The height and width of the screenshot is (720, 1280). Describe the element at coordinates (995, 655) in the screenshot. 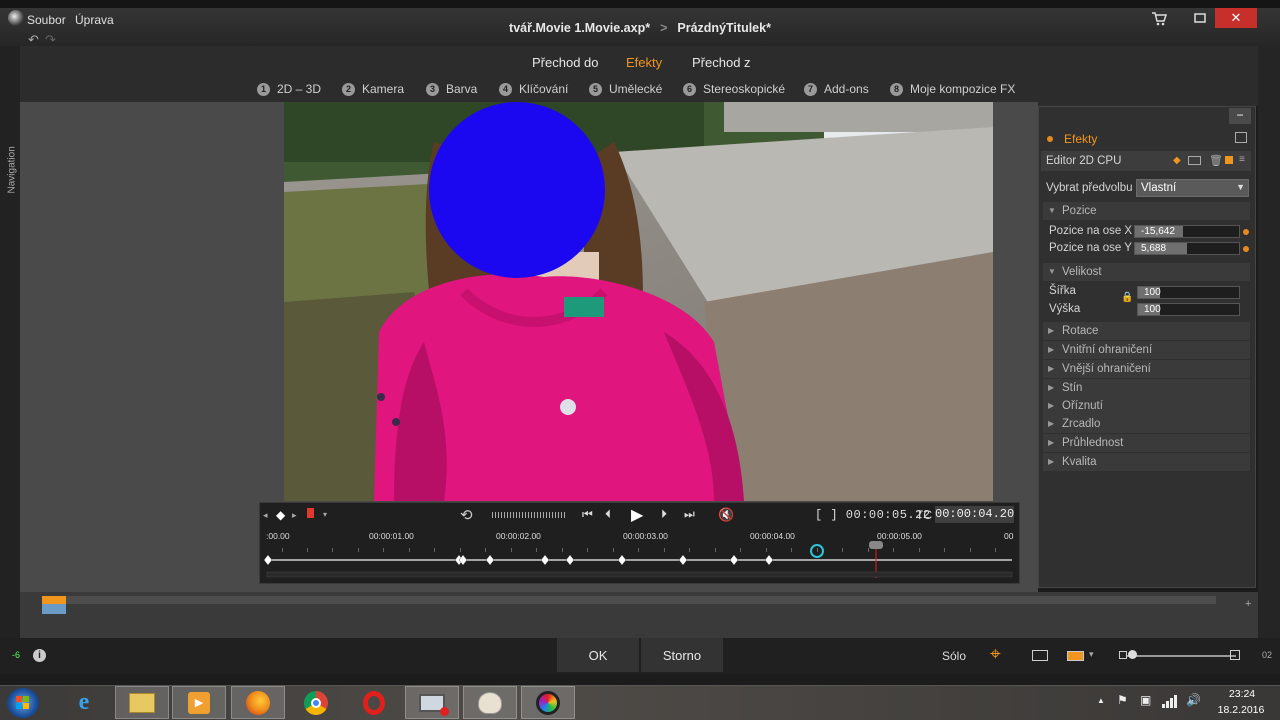

I see `target-icon: ⌖` at that location.